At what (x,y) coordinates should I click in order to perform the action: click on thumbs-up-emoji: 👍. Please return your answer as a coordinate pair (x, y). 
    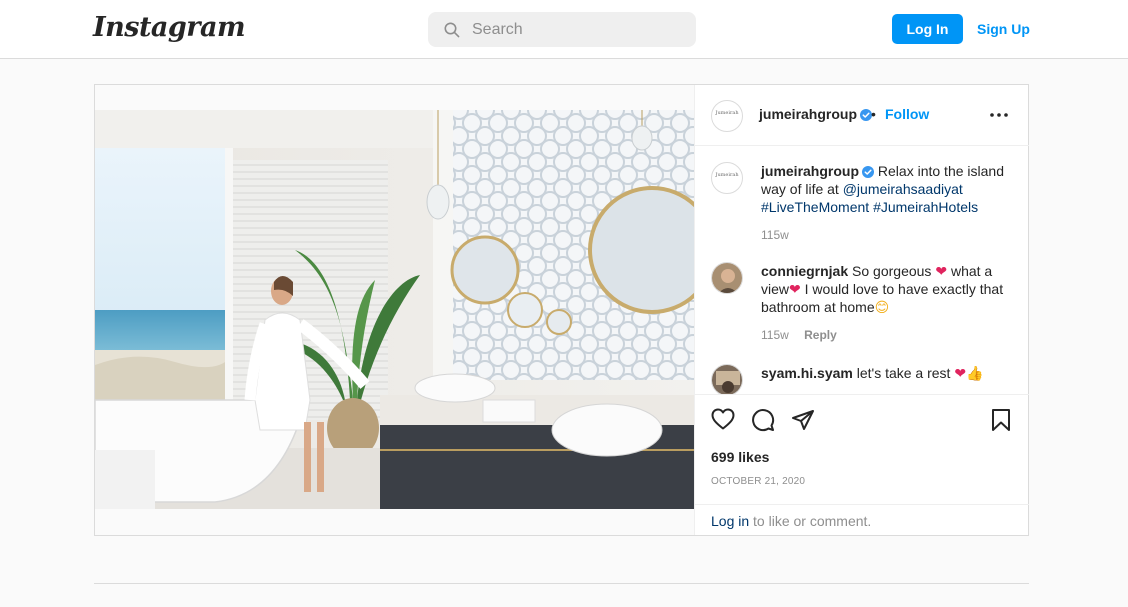
    Looking at the image, I should click on (975, 373).